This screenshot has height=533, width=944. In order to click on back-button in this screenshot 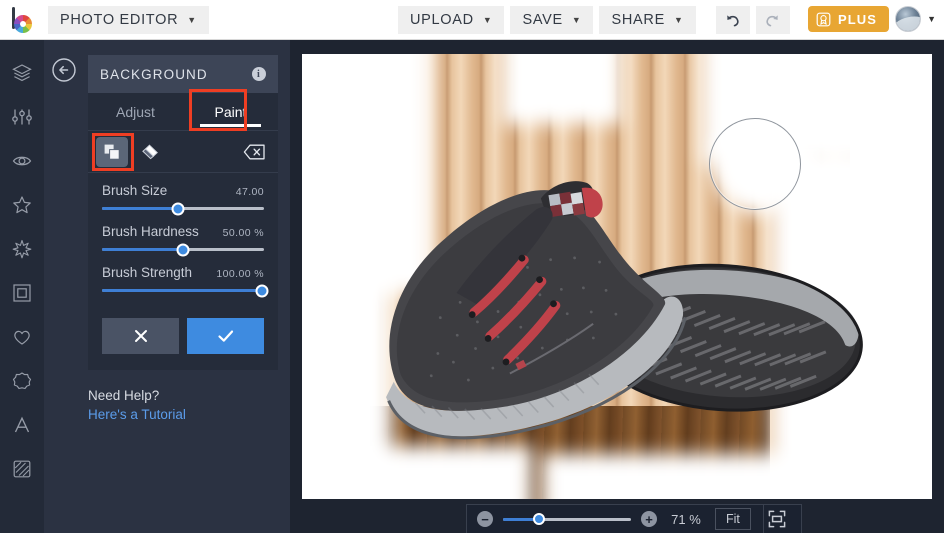, I will do `click(64, 70)`.